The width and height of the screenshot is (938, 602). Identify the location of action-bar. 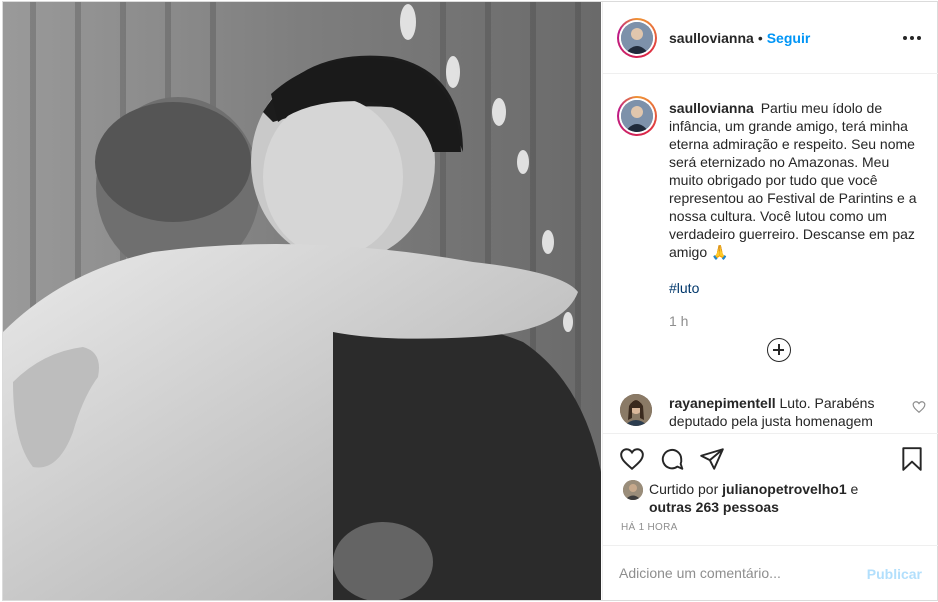
(770, 455).